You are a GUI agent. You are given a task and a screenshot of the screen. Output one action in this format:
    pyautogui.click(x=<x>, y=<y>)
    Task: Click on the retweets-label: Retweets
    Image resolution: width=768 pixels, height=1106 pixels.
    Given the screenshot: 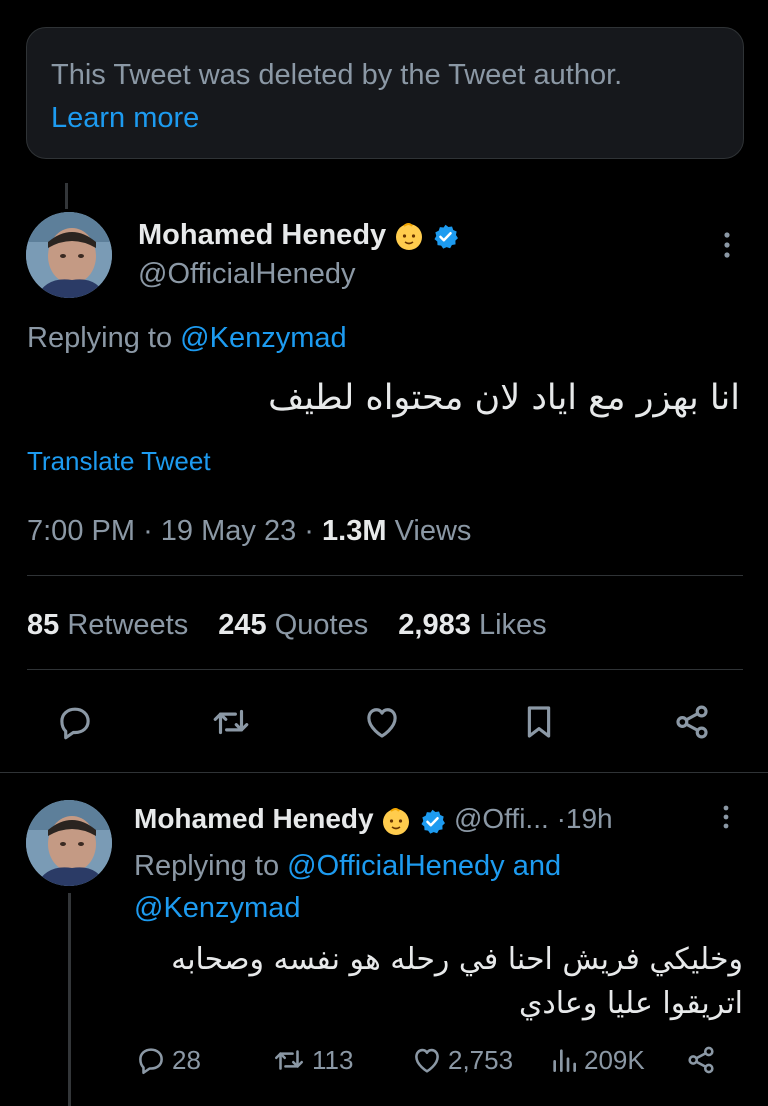 What is the action you would take?
    pyautogui.click(x=128, y=625)
    